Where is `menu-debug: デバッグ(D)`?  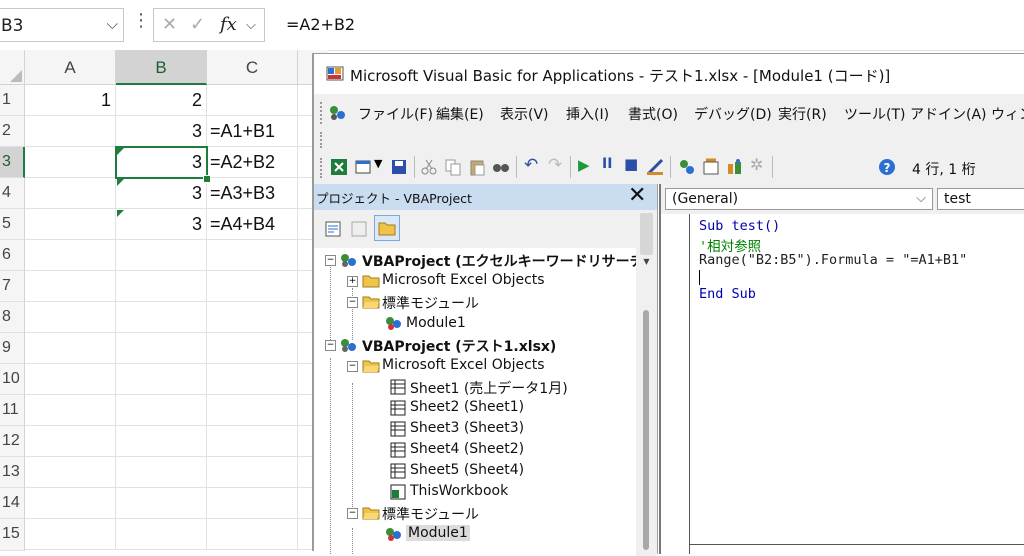
menu-debug: デバッグ(D) is located at coordinates (733, 114).